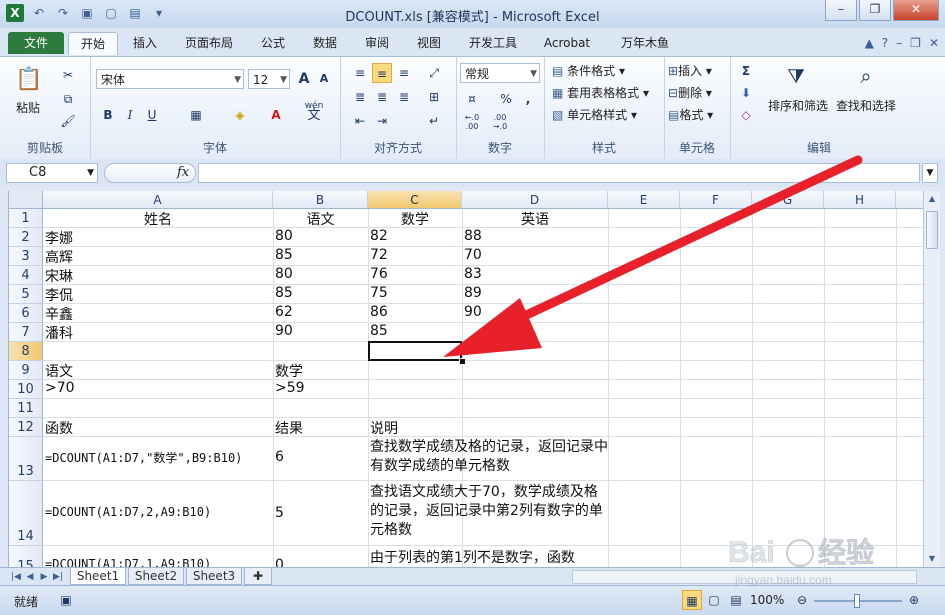 The width and height of the screenshot is (945, 615). Describe the element at coordinates (314, 111) in the screenshot. I see `phonetic-icon: wén 文` at that location.